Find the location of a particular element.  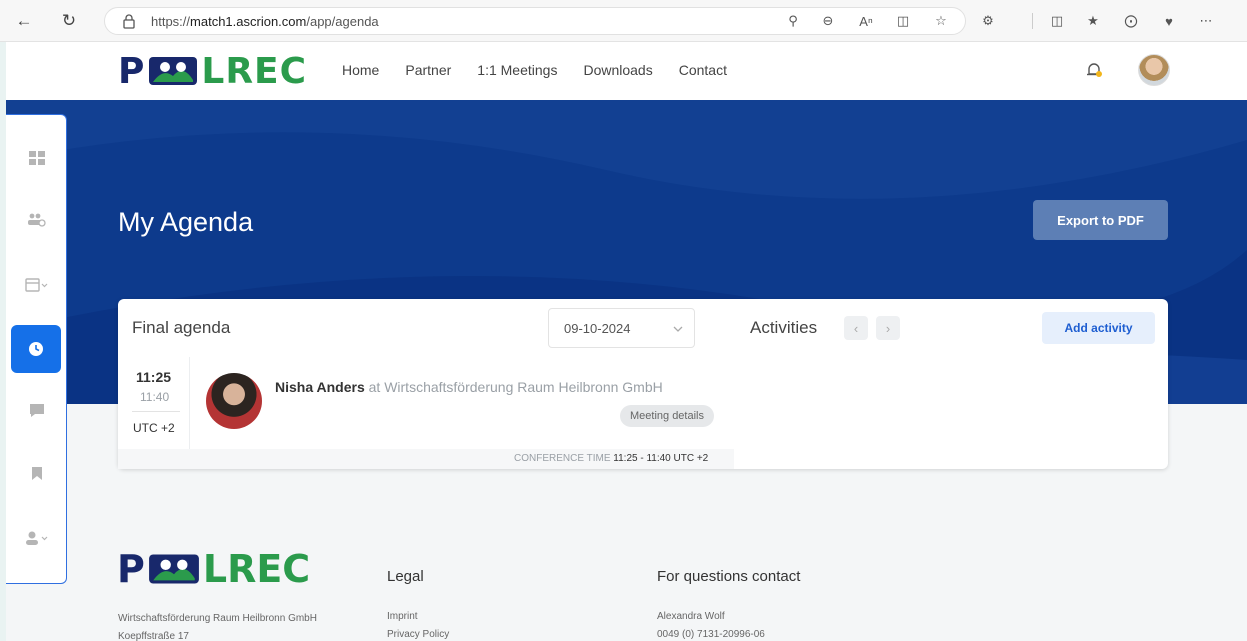

footer-imprint-link: Imprint is located at coordinates (402, 616).